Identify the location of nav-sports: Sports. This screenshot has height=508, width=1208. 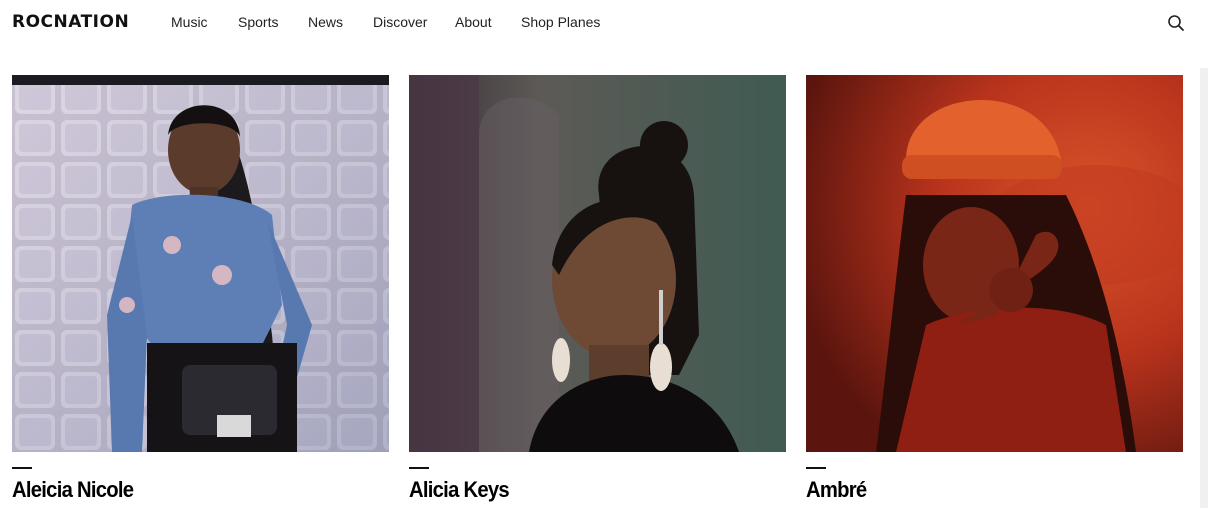
(258, 22).